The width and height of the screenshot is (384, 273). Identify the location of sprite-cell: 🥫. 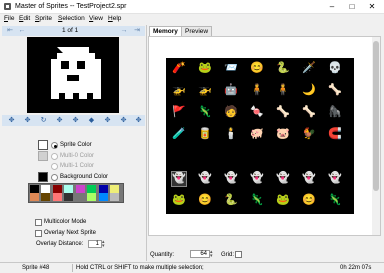
(205, 135).